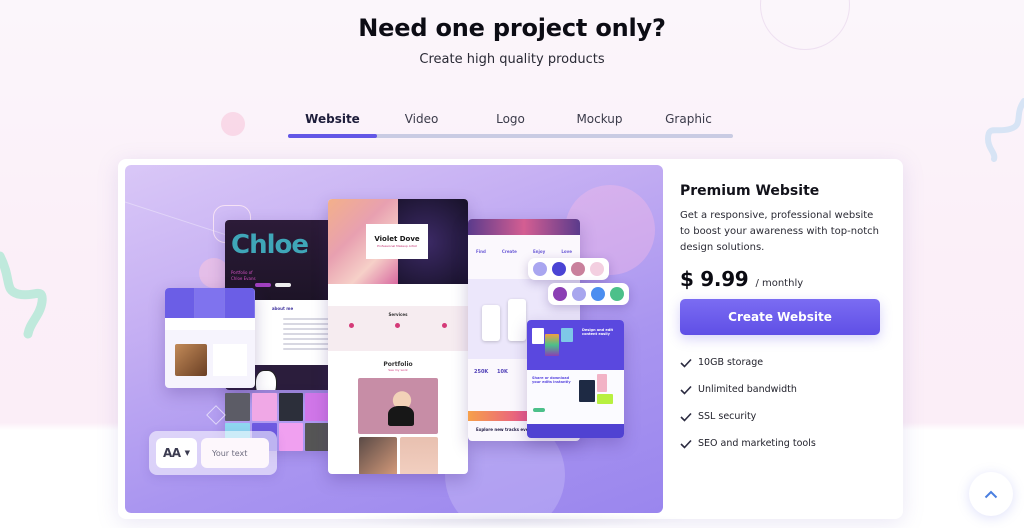 This screenshot has width=1024, height=528. I want to click on music-word: Love, so click(566, 251).